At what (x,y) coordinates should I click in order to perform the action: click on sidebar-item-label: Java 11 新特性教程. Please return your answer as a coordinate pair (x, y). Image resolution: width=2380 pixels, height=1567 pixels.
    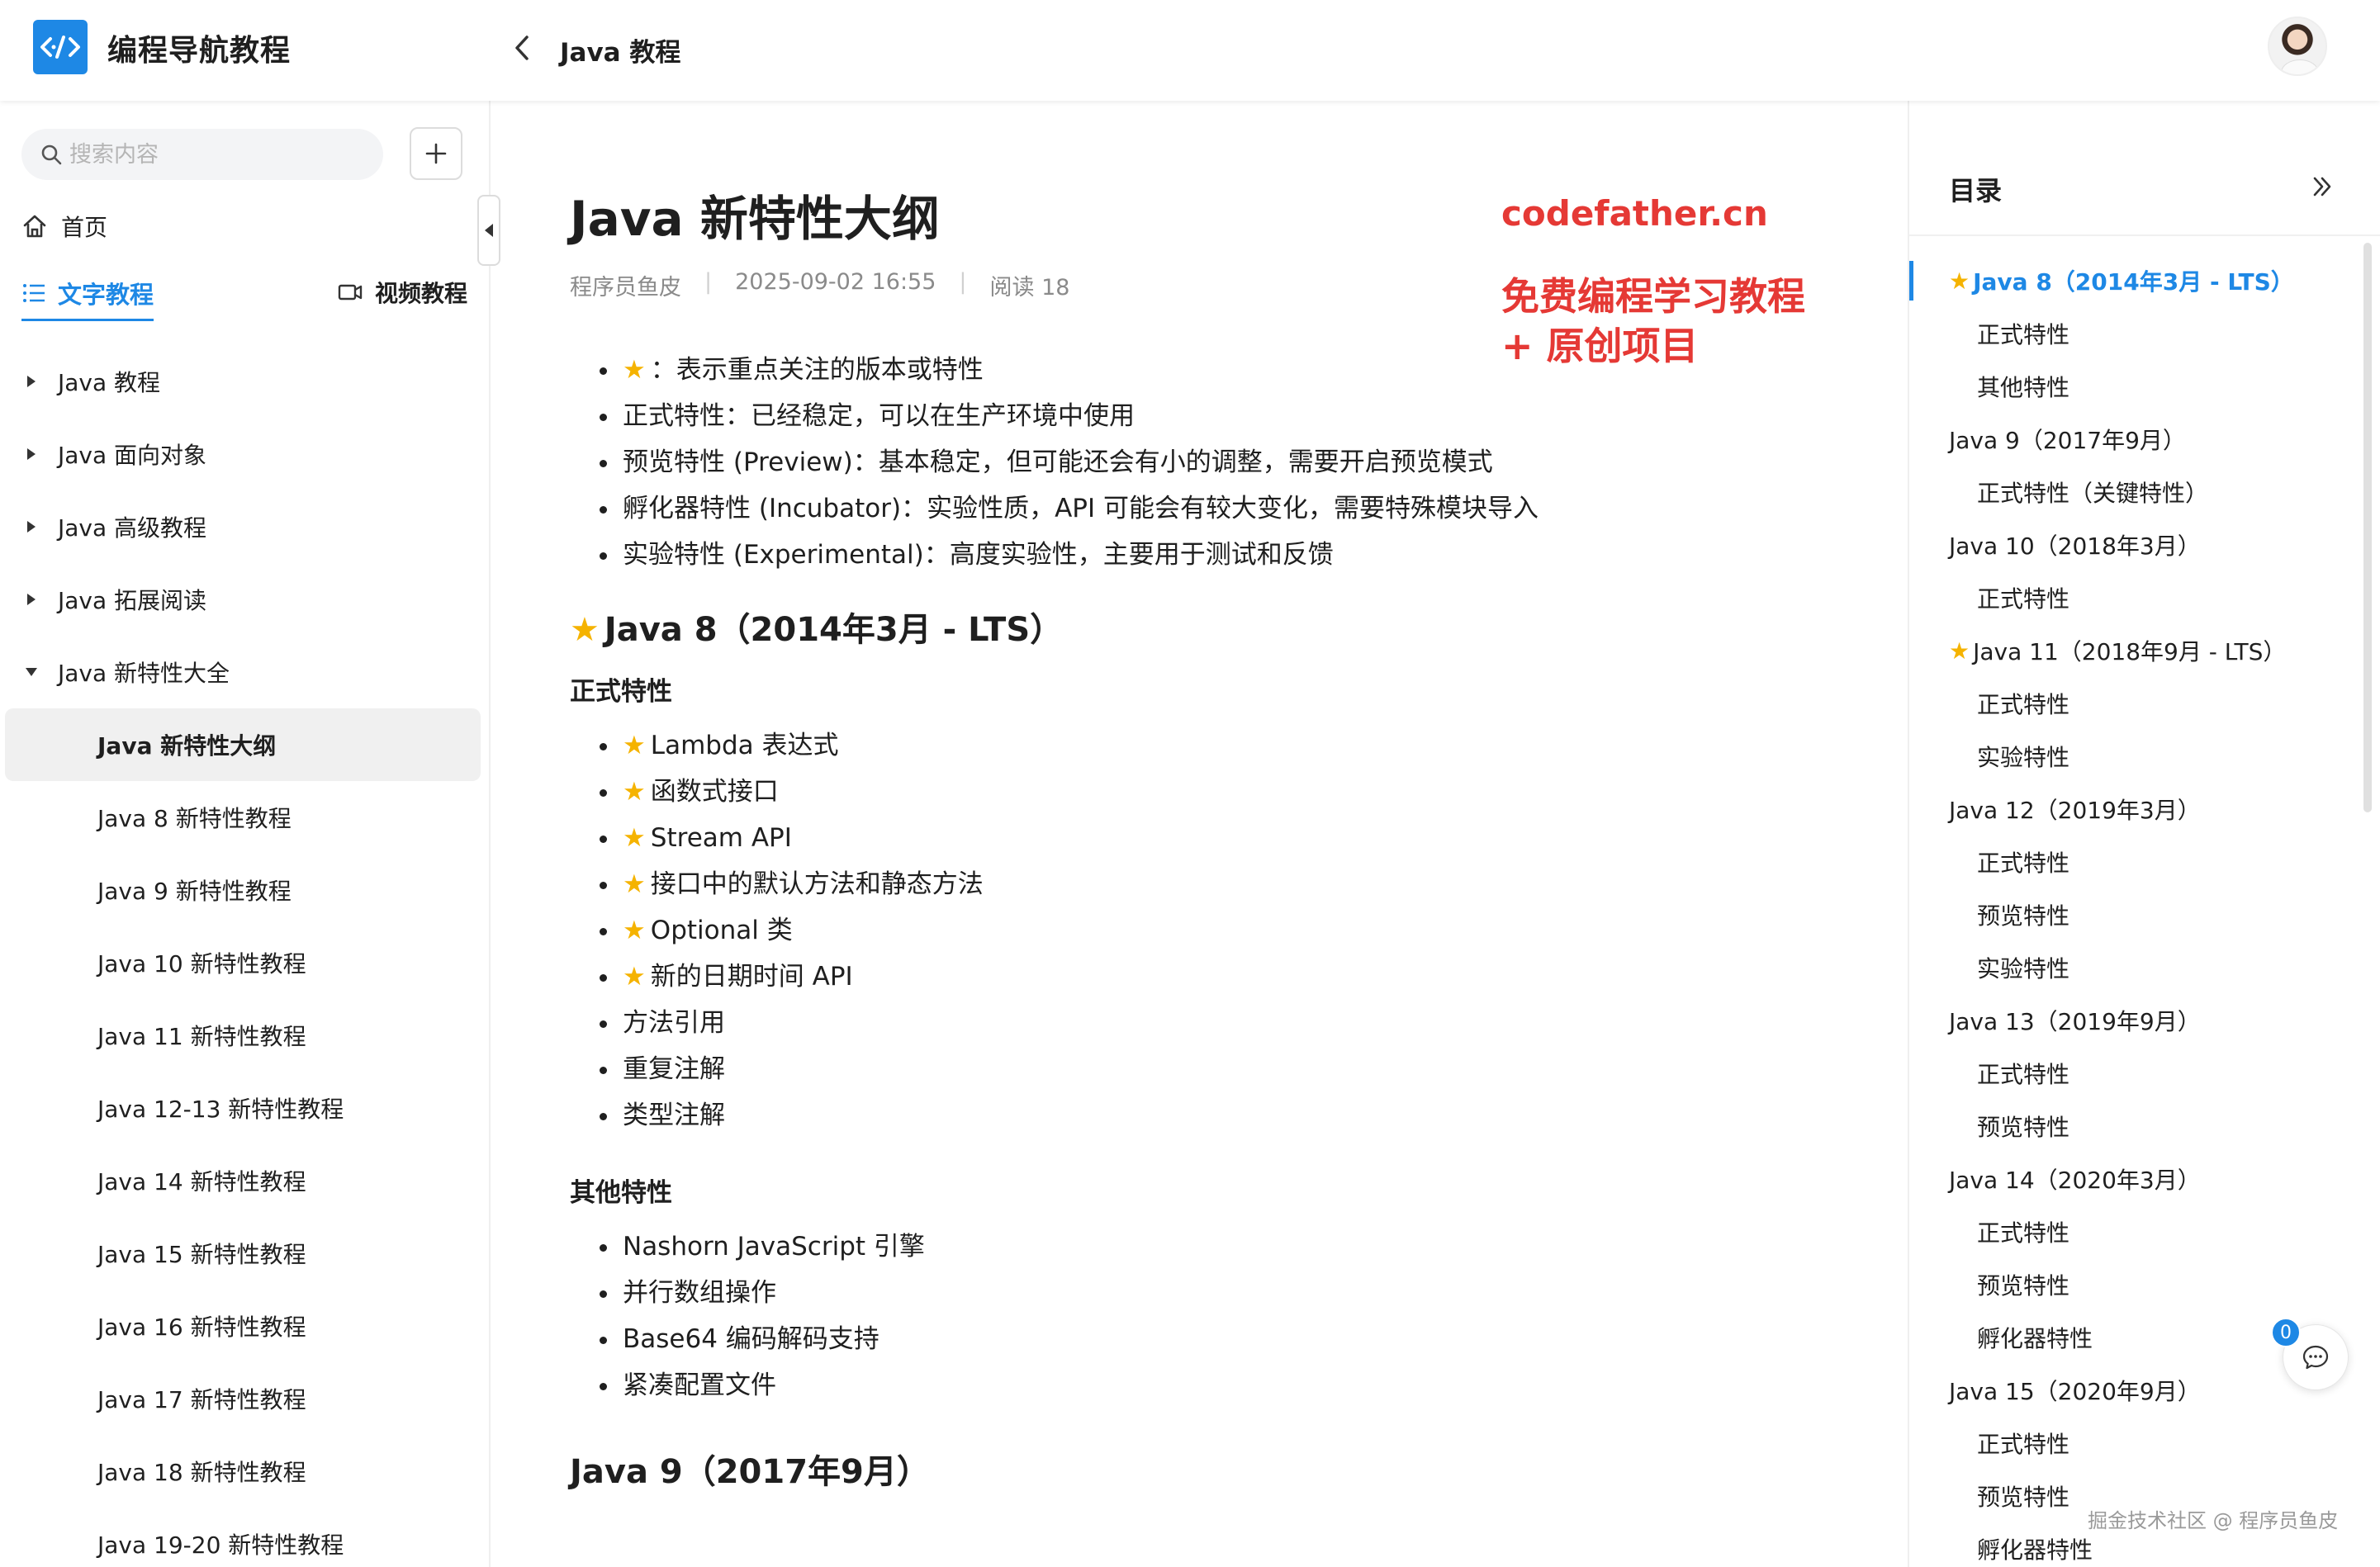
    Looking at the image, I should click on (201, 1036).